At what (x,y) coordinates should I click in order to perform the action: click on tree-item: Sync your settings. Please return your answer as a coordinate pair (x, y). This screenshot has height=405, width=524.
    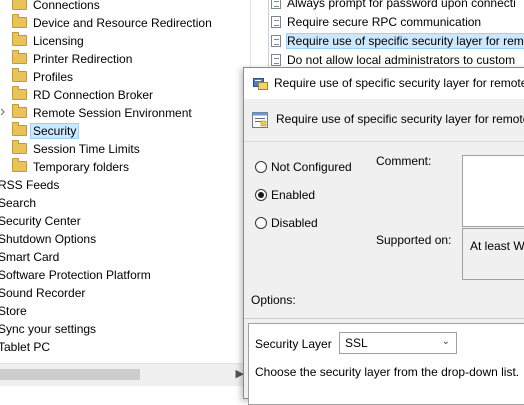
    Looking at the image, I should click on (48, 329).